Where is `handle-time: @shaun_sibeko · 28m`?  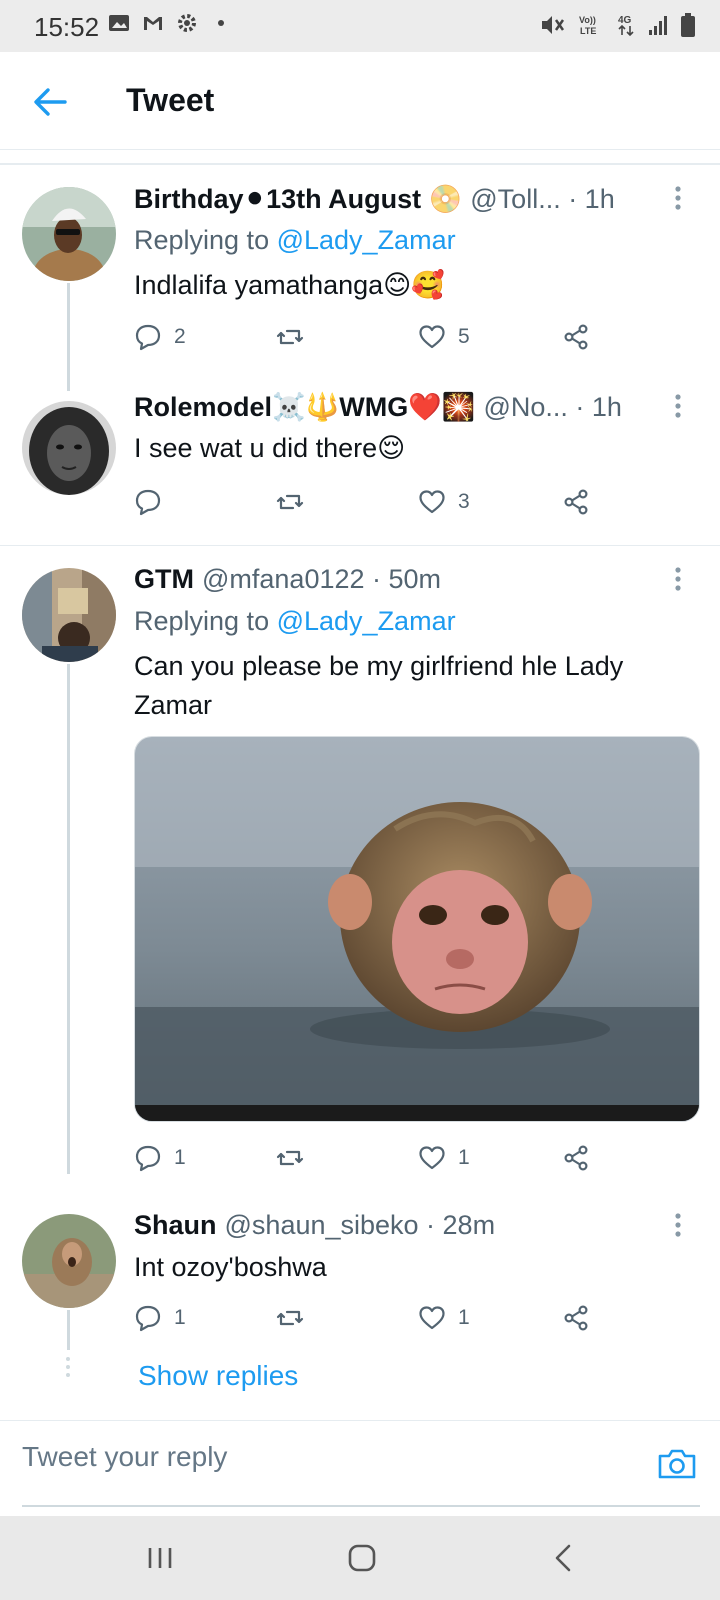 handle-time: @shaun_sibeko · 28m is located at coordinates (360, 1225).